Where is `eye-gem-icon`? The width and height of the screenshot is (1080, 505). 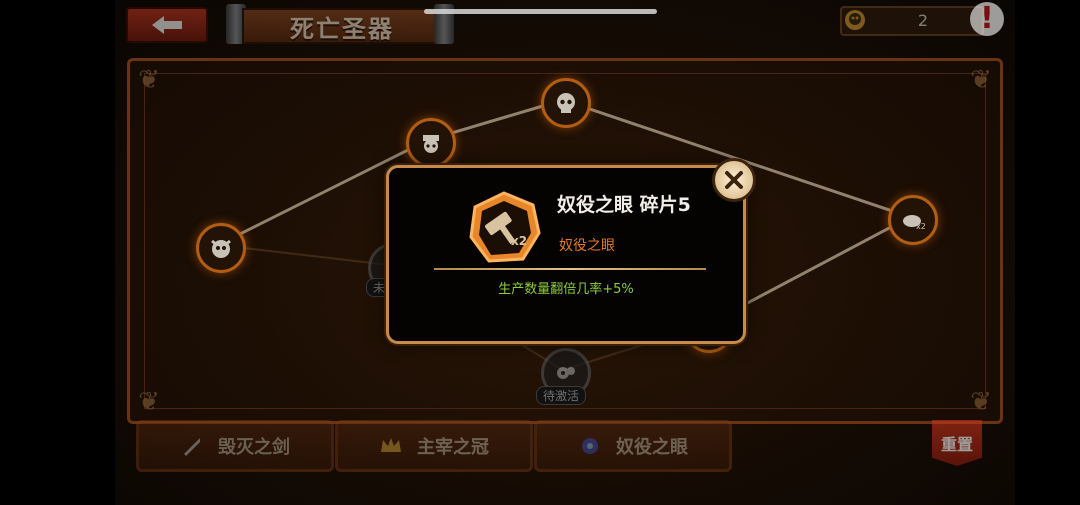 eye-gem-icon is located at coordinates (590, 446).